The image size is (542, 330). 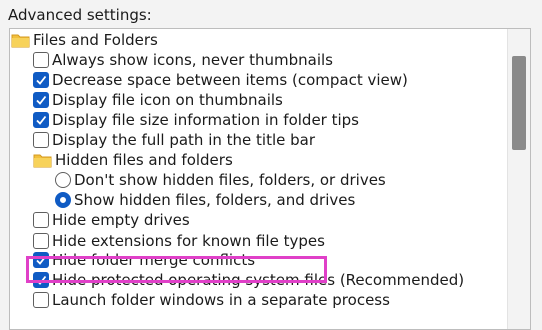 I want to click on setting-hide-merge-conflicts: Hide folder merge conflicts, so click(x=144, y=260).